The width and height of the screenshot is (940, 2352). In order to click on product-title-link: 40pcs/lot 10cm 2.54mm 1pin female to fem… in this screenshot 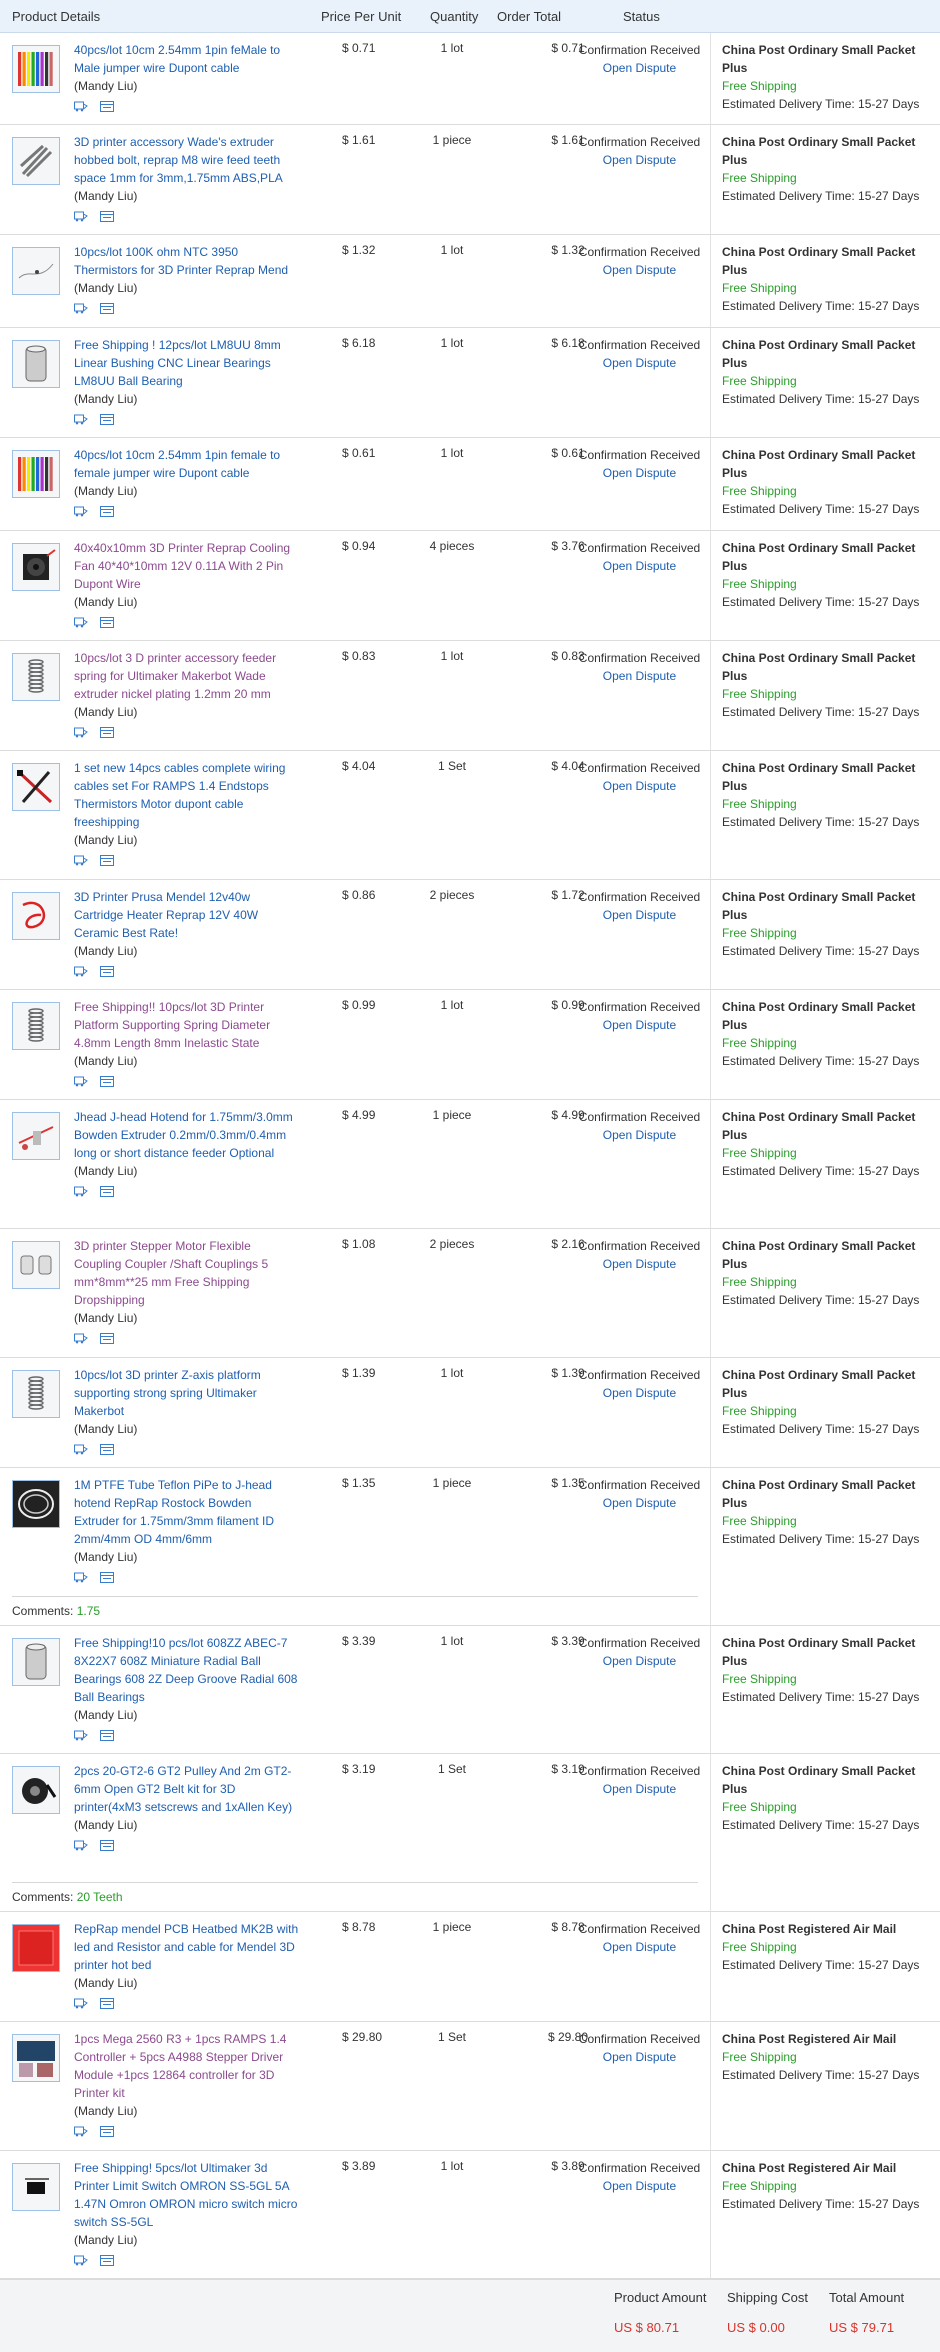, I will do `click(177, 464)`.